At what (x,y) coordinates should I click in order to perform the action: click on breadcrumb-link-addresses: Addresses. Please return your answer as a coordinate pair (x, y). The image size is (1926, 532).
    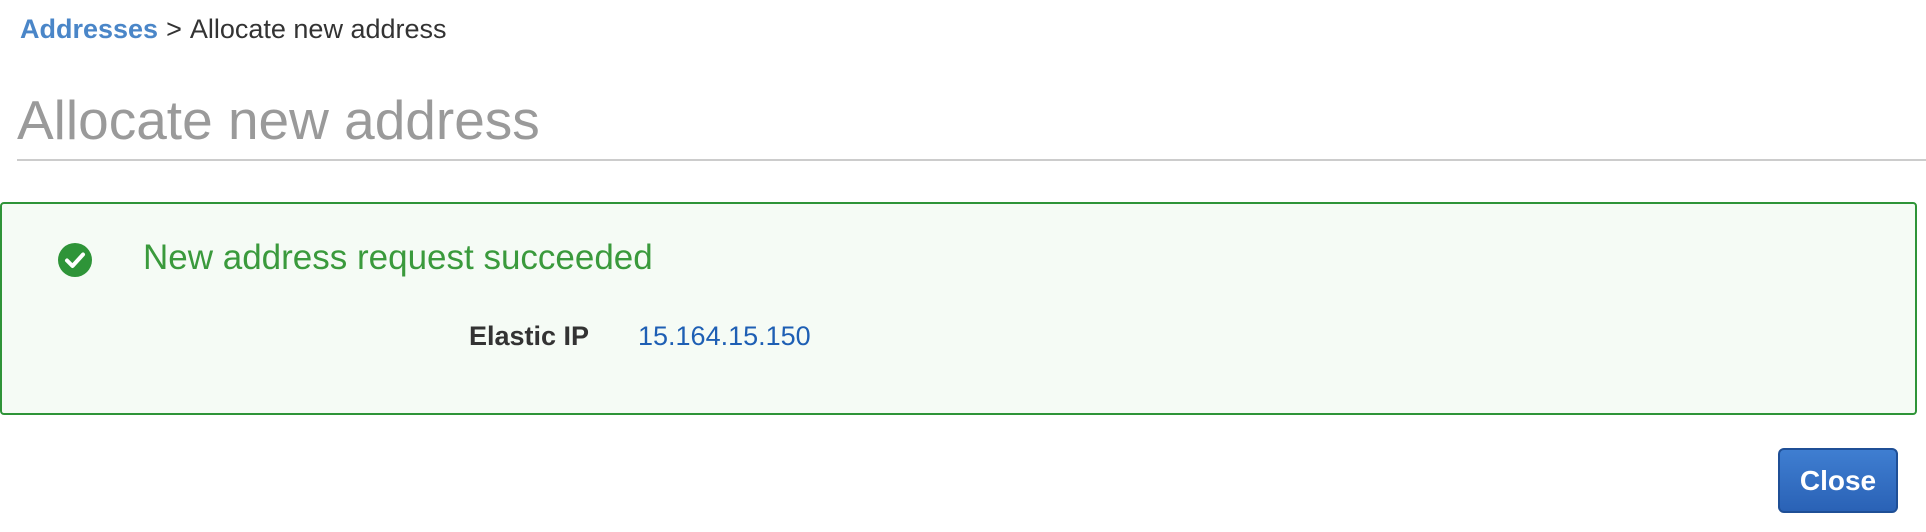
    Looking at the image, I should click on (89, 29).